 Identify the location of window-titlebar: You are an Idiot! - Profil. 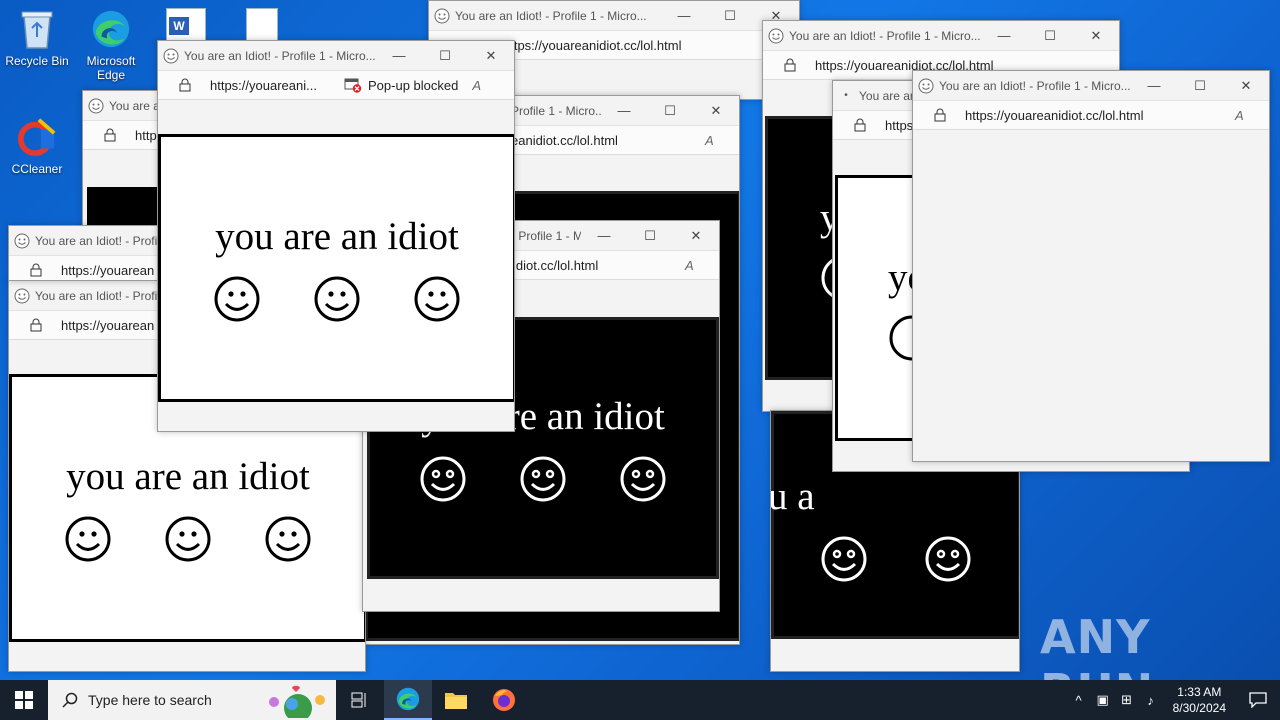
(83, 240).